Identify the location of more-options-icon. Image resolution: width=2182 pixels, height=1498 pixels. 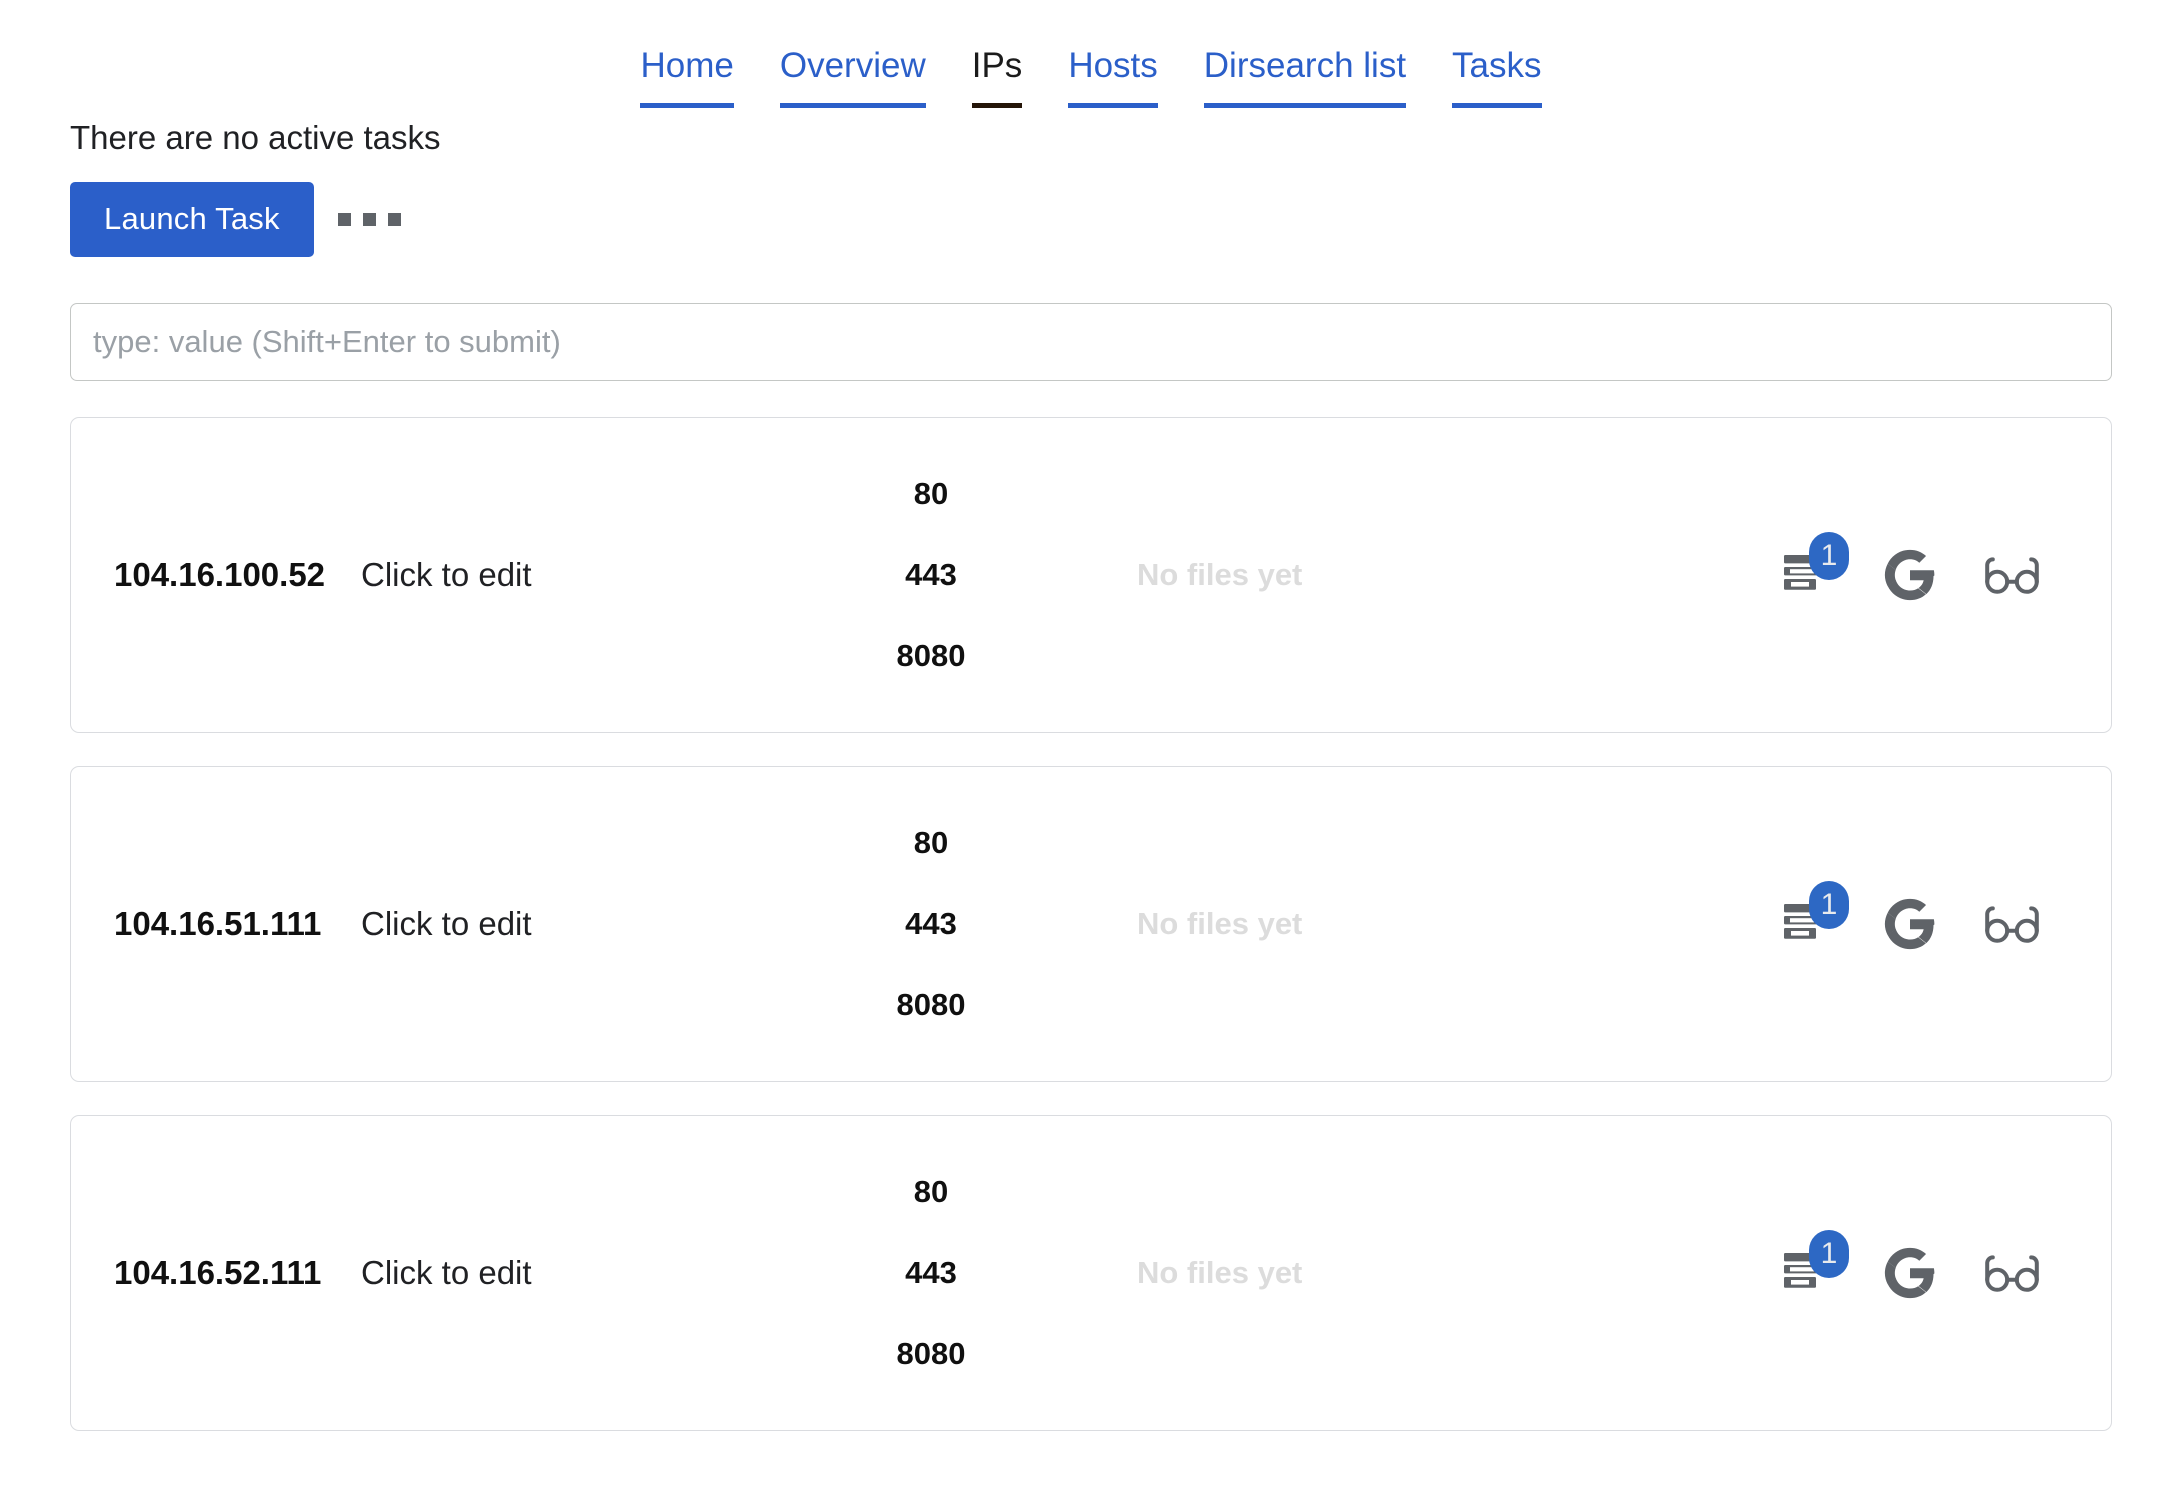
(369, 219).